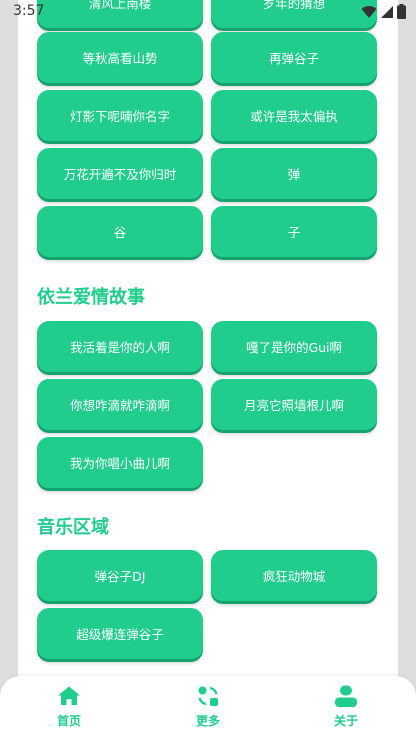 Image resolution: width=416 pixels, height=741 pixels. I want to click on home-icon, so click(69, 695).